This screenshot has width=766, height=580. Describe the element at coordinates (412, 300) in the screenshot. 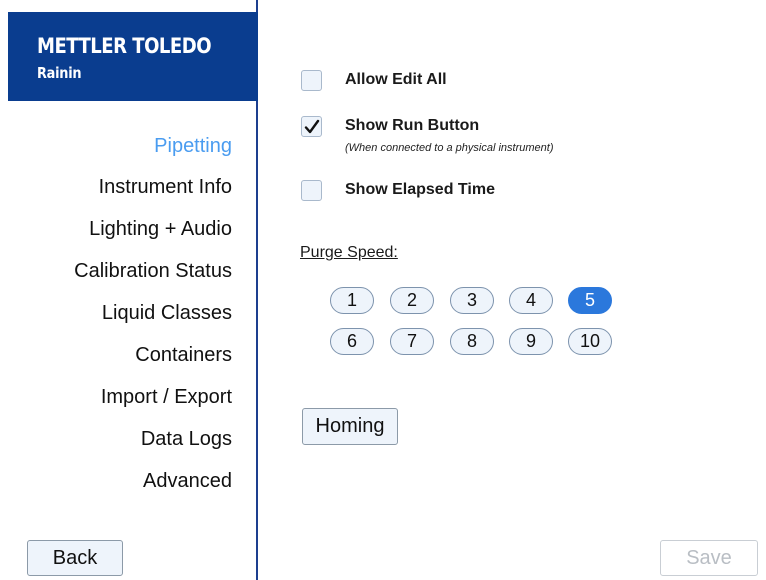

I see `purge-speed-2-button: 2` at that location.